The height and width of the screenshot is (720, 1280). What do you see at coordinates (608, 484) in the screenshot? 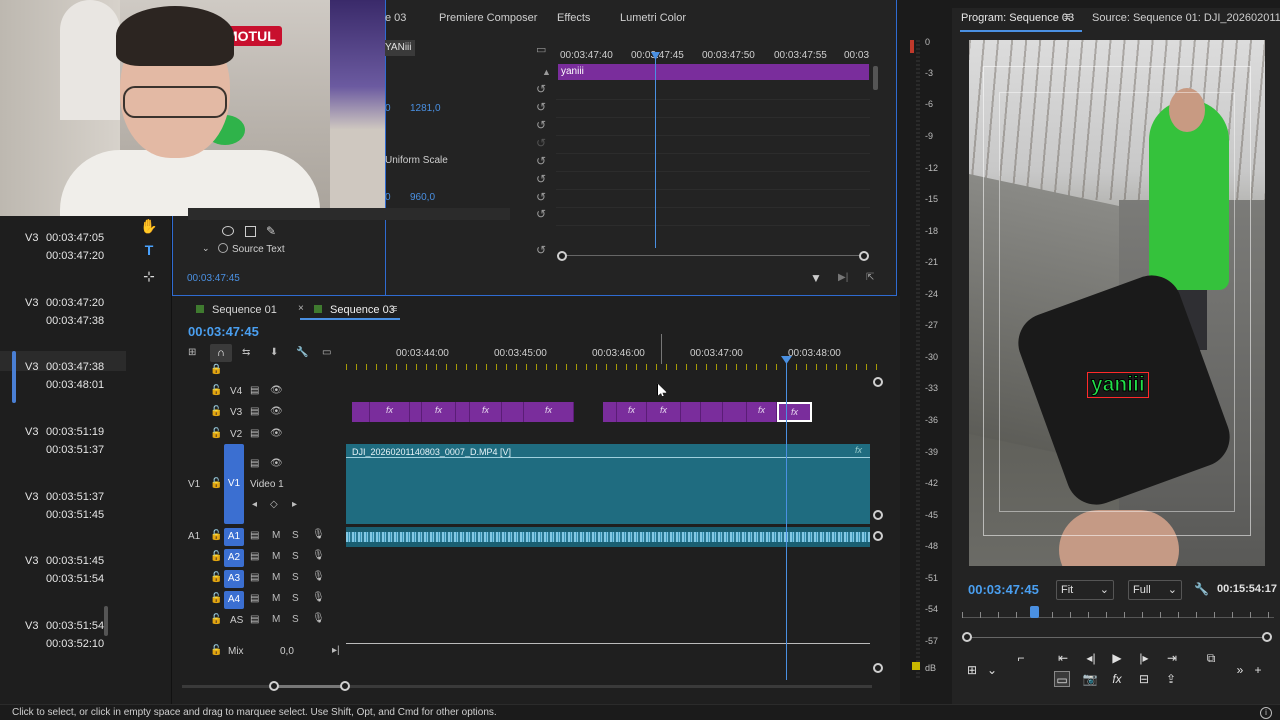
I see `video-clip: DJI_20260201140803_0007_D.MP4 [V] fx` at bounding box center [608, 484].